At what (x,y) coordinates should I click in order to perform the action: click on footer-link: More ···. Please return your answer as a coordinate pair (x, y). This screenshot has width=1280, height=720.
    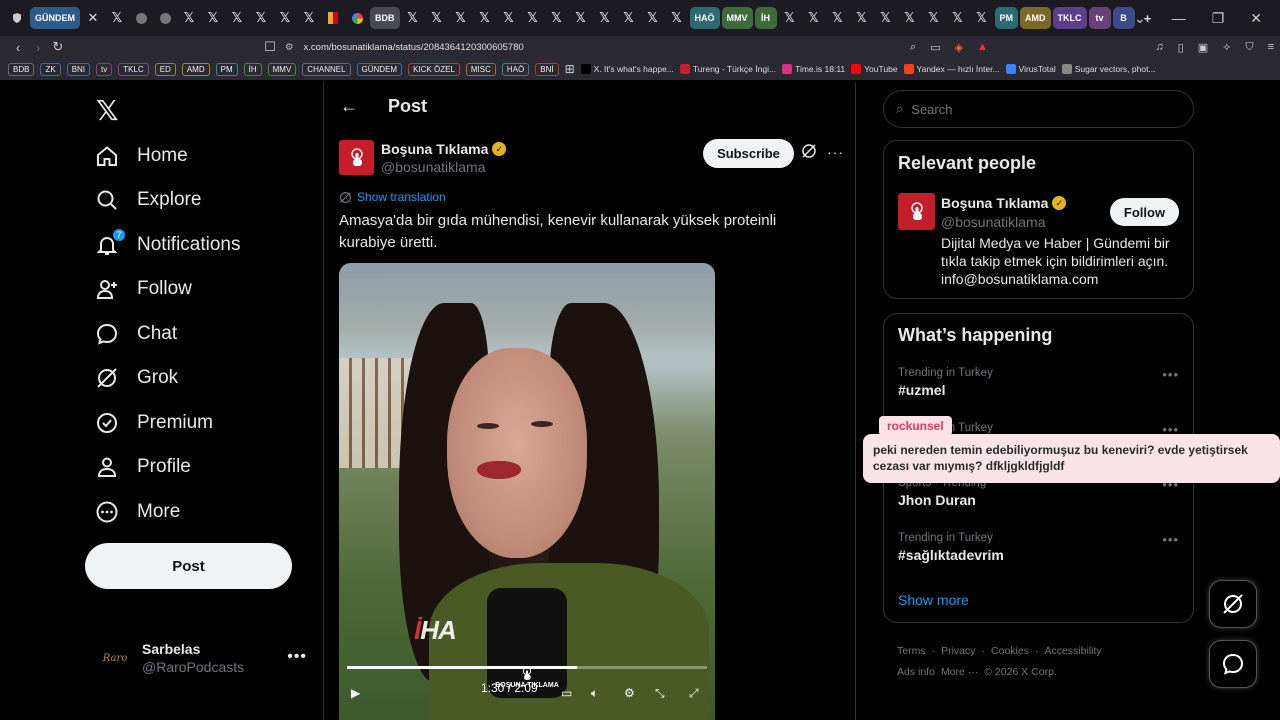
    Looking at the image, I should click on (959, 672).